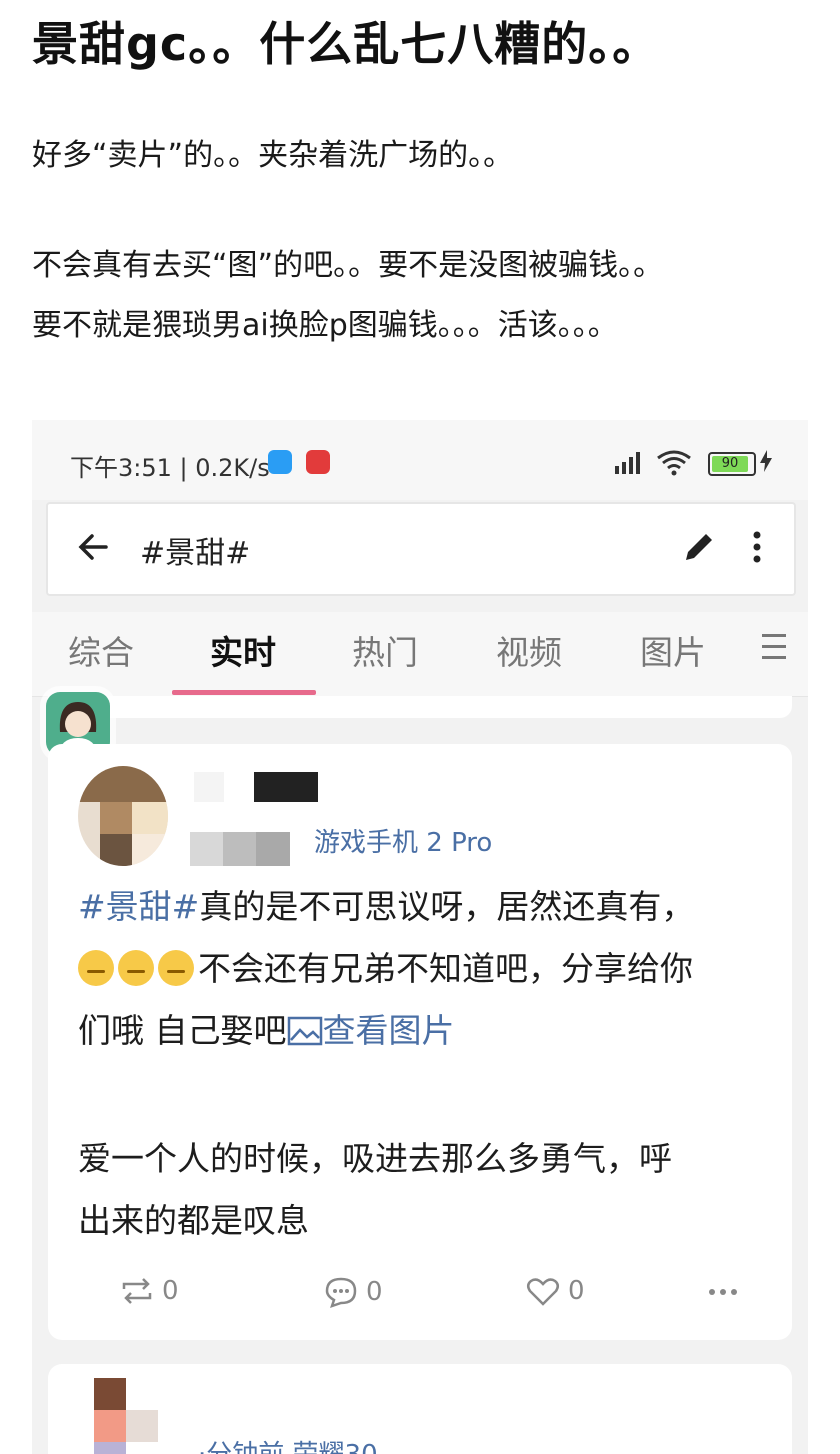 The width and height of the screenshot is (840, 1454). Describe the element at coordinates (288, 1444) in the screenshot. I see `next-post-meta: ·分钟前 荣耀30` at that location.